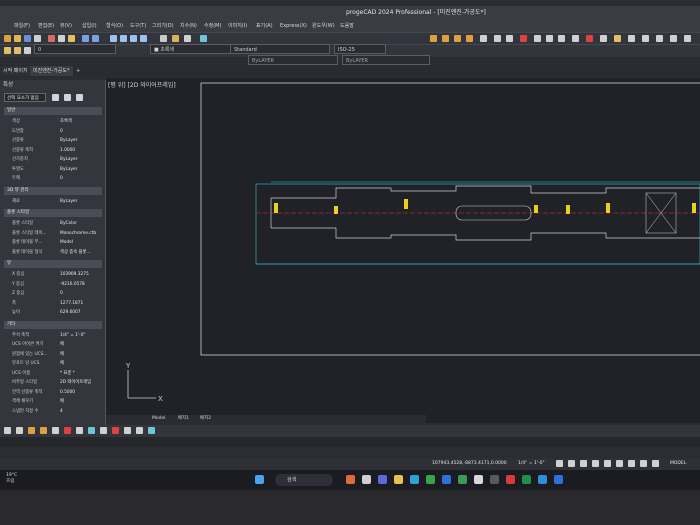  I want to click on properties-icon, so click(163, 38).